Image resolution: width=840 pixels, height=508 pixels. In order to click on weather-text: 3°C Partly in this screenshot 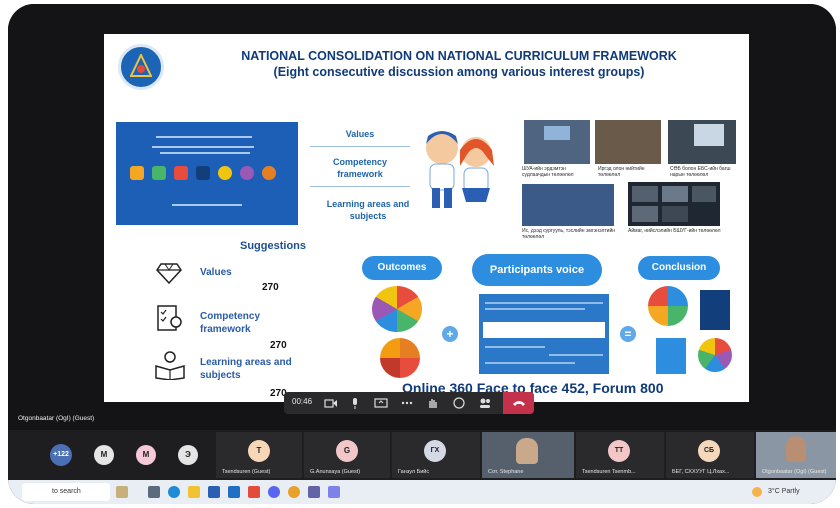, I will do `click(784, 491)`.